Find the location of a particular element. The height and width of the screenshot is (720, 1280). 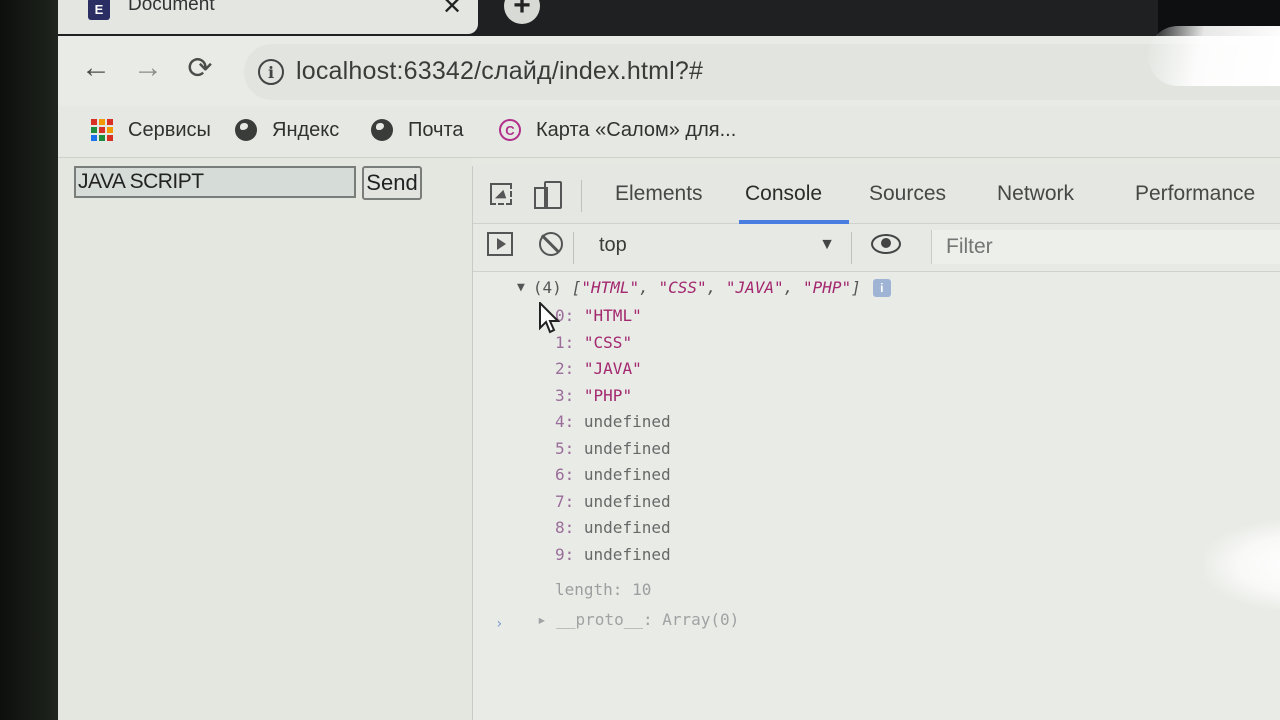

array-item-row: 6: undefined is located at coordinates (613, 474).